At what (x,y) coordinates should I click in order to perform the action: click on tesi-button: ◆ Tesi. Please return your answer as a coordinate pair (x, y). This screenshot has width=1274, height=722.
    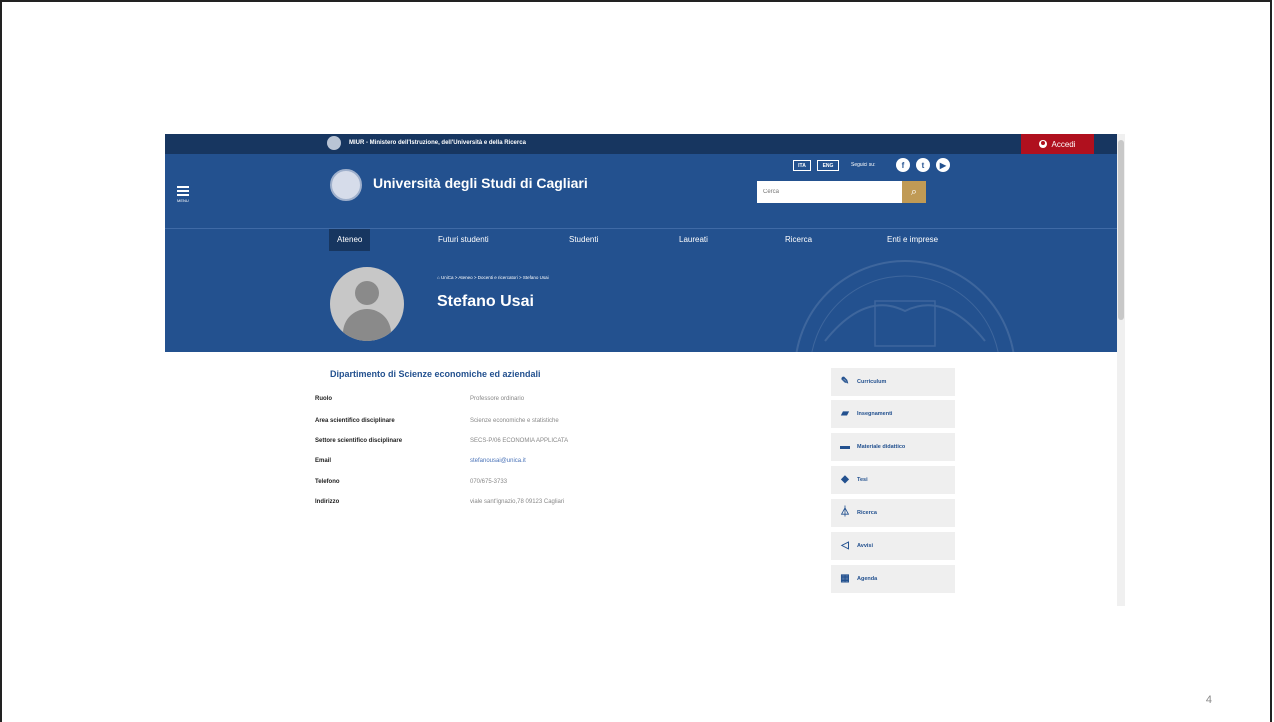
    Looking at the image, I should click on (893, 480).